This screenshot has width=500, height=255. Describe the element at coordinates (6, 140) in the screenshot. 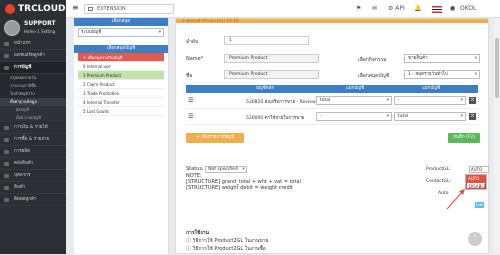

I see `purchase-icon` at that location.